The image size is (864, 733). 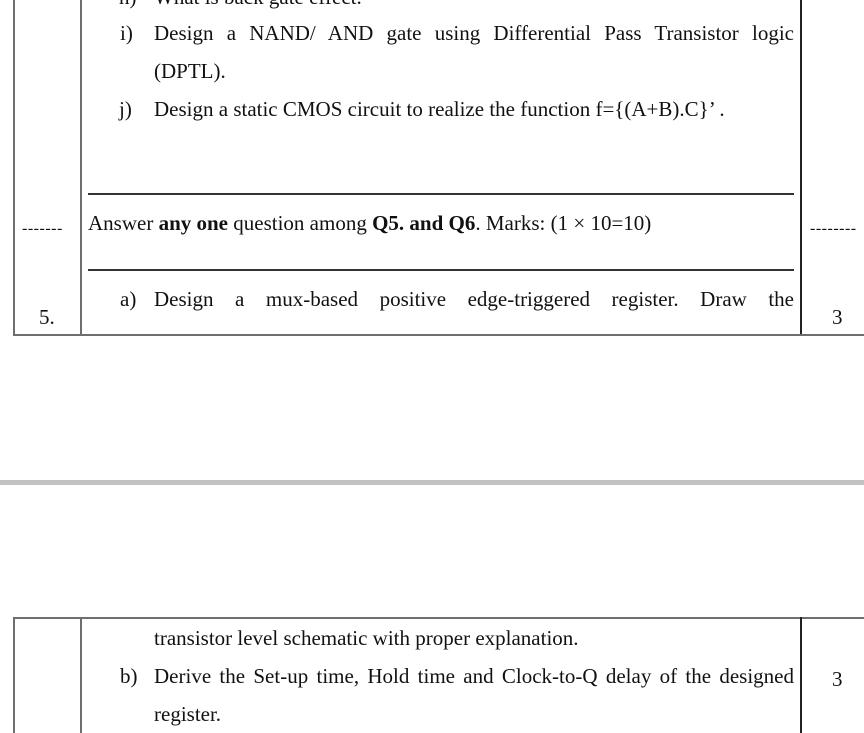 I want to click on item-b-marks: 3, so click(x=837, y=679).